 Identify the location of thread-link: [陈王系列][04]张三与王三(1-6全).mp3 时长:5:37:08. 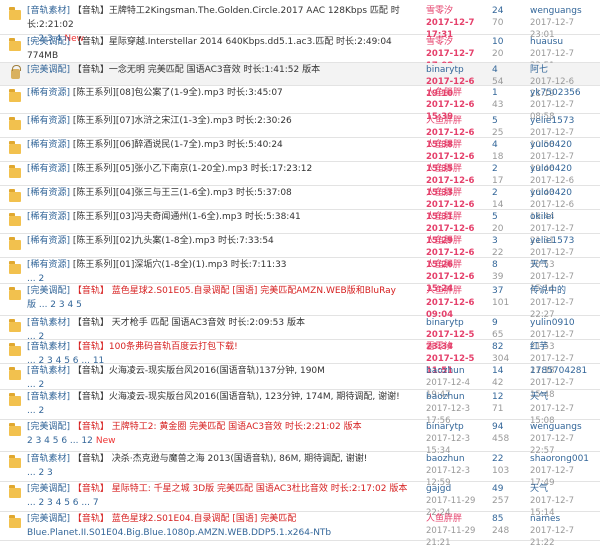
(182, 193).